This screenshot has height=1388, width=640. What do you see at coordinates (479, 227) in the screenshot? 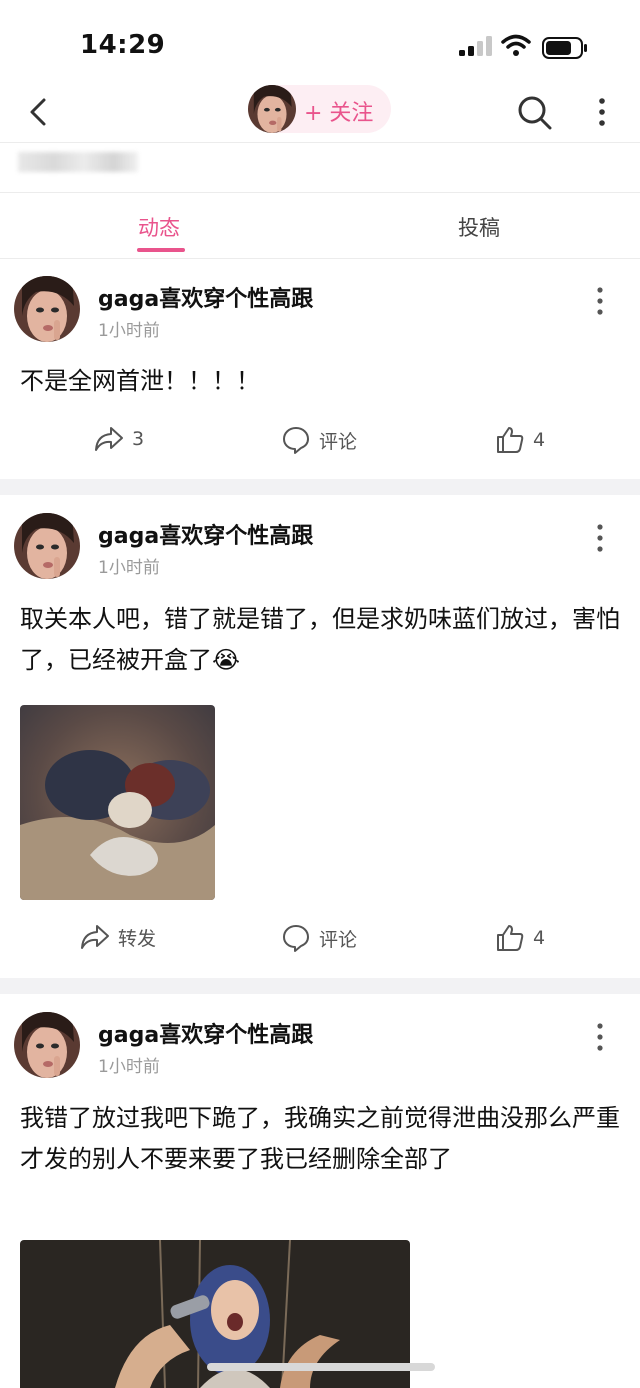
I see `tab-submissions: 投稿` at bounding box center [479, 227].